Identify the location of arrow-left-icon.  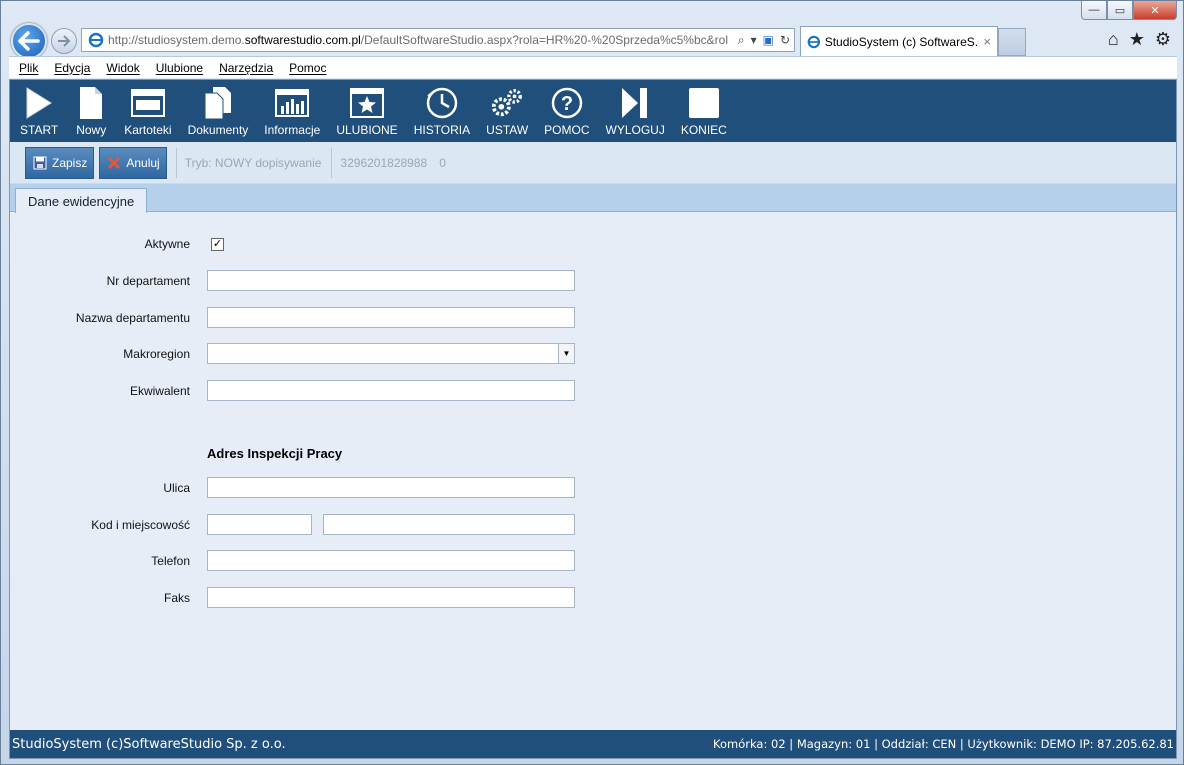
(29, 41).